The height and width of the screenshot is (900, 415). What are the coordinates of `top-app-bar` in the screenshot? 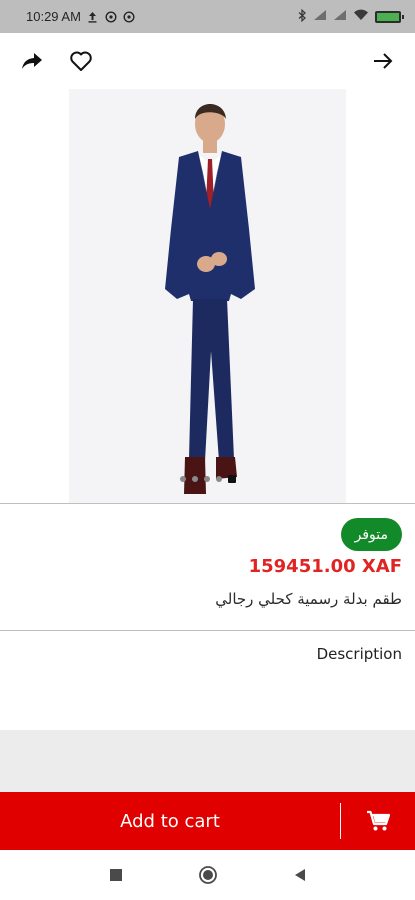 It's located at (207, 61).